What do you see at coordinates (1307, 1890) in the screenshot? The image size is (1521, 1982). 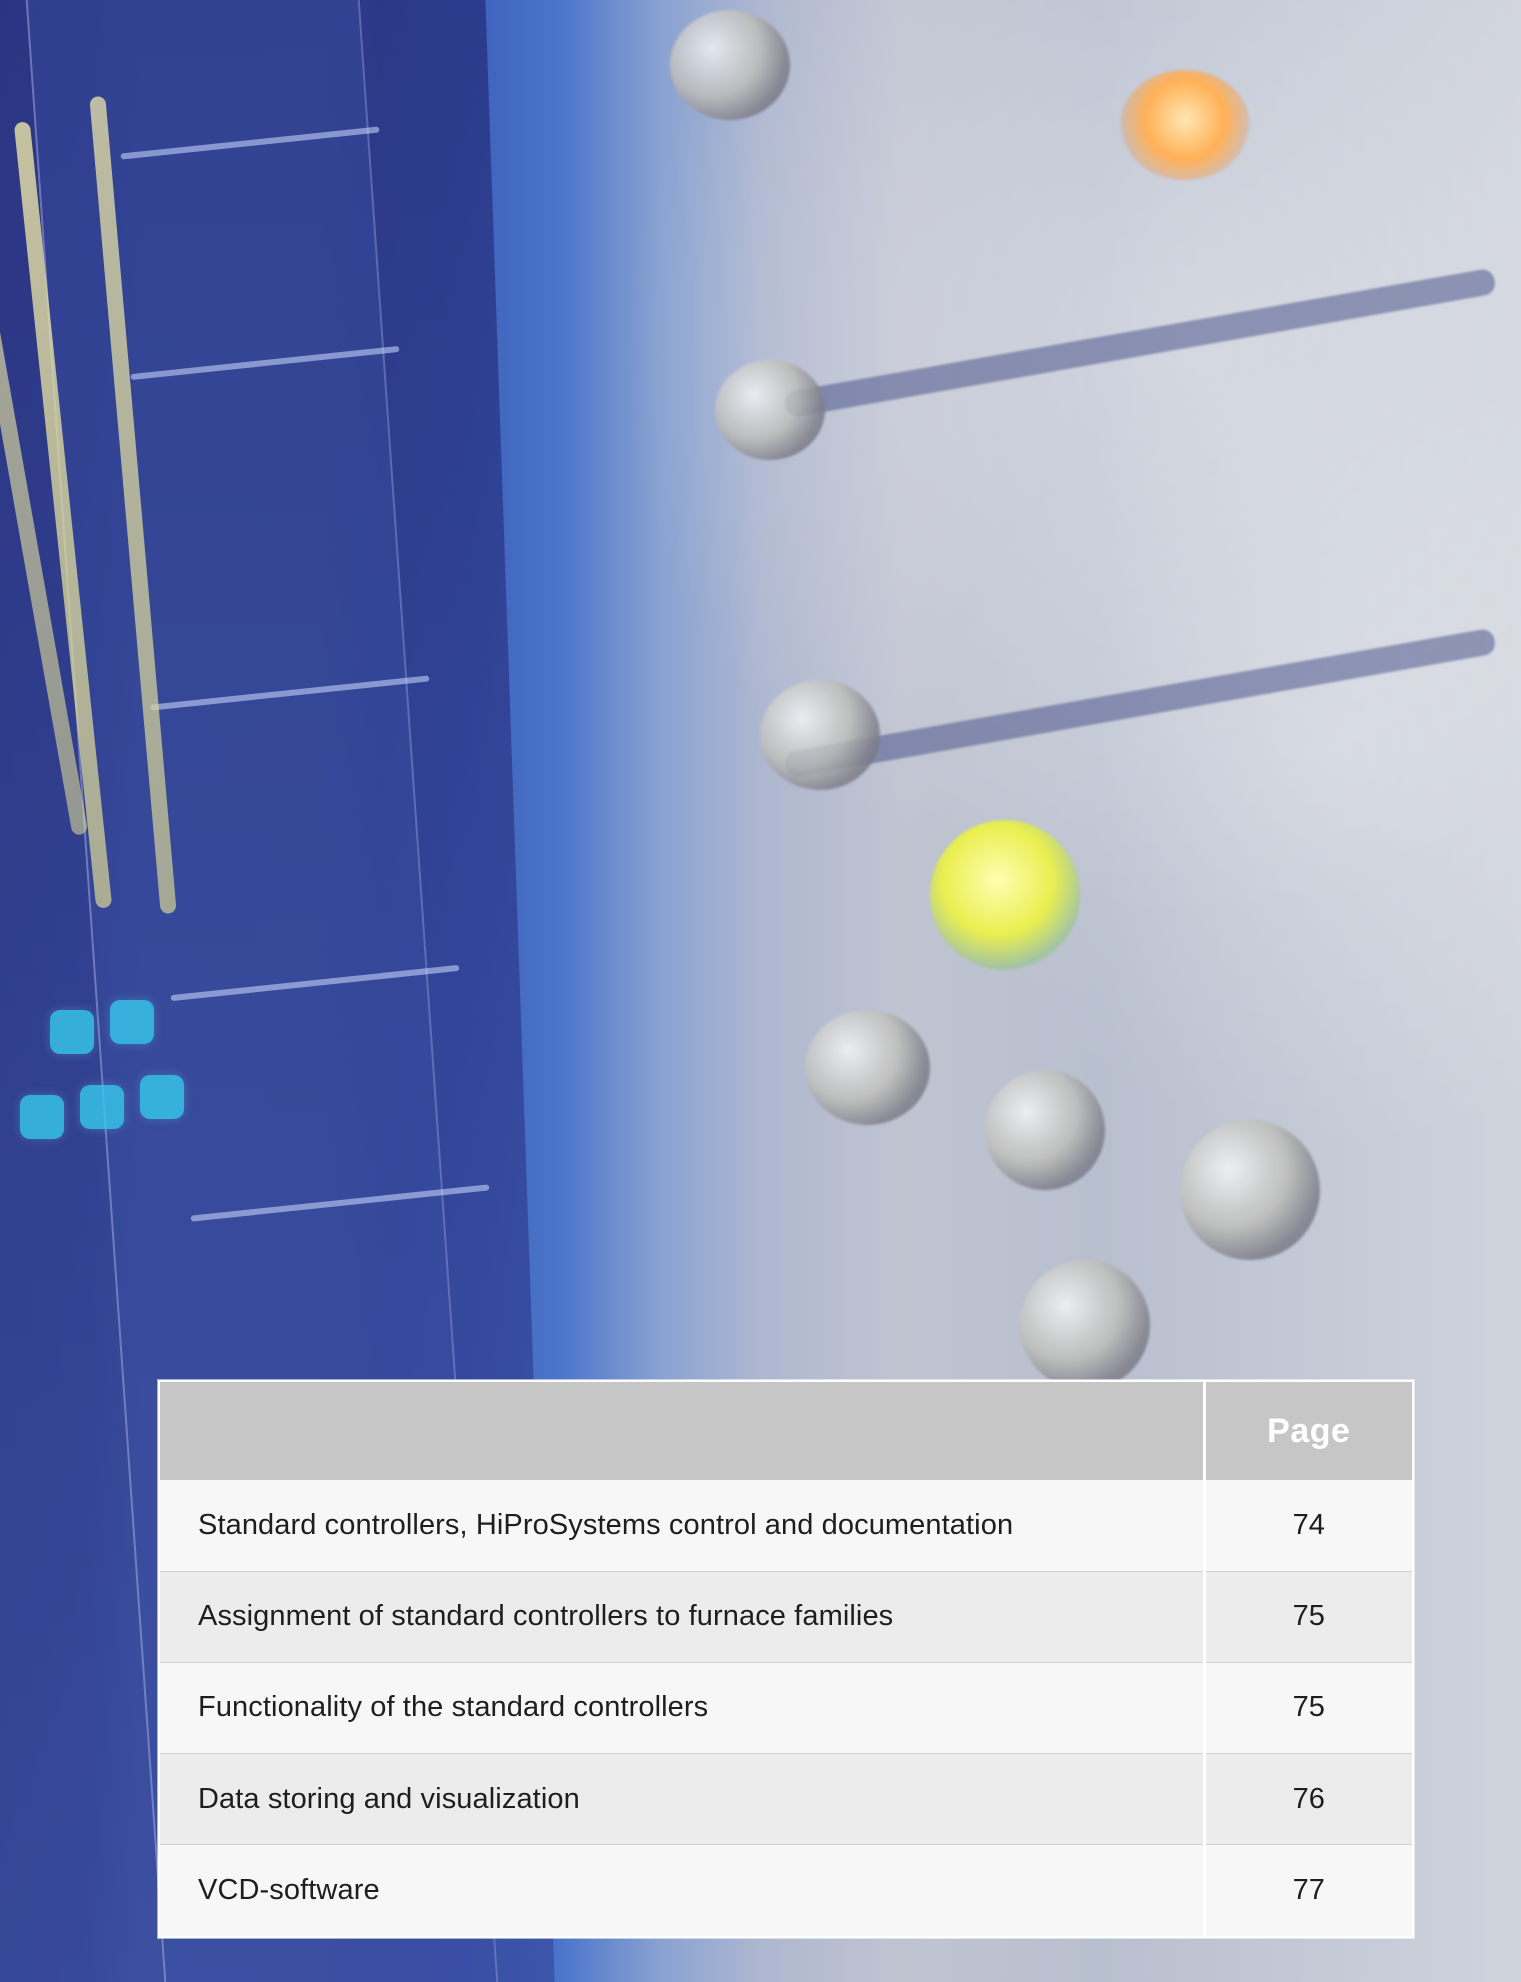 I see `contents-row-page: 77` at bounding box center [1307, 1890].